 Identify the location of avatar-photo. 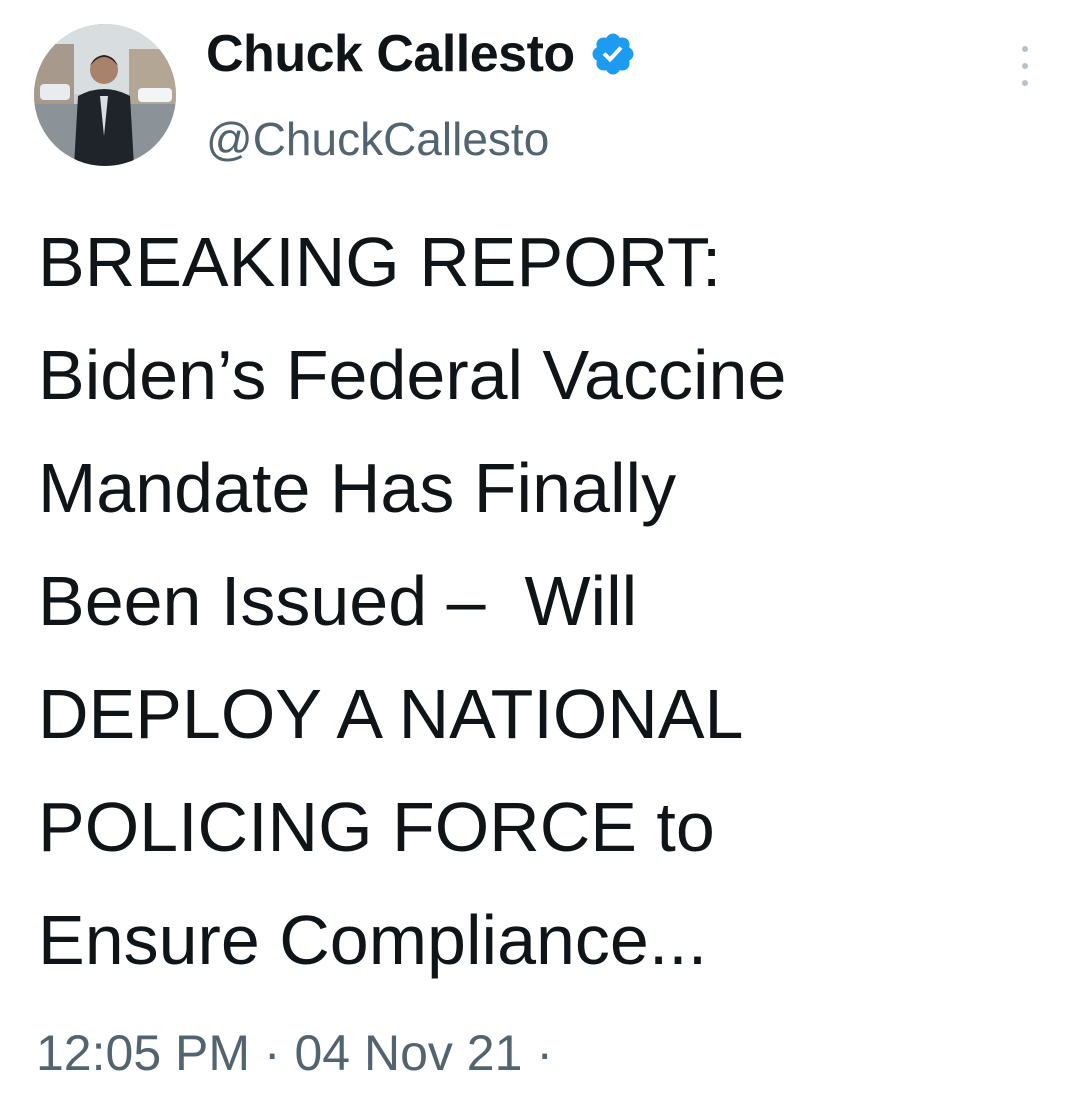
(105, 95).